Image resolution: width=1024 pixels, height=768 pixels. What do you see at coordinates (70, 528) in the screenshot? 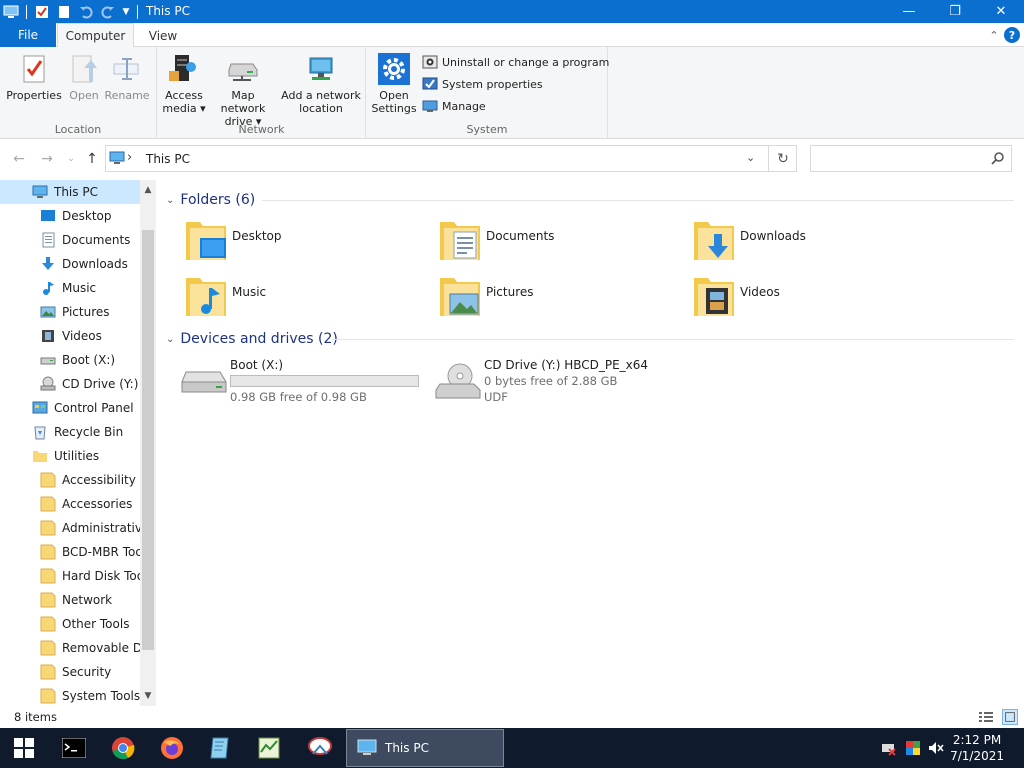
I see `nav-item-administrative: Administrative` at bounding box center [70, 528].